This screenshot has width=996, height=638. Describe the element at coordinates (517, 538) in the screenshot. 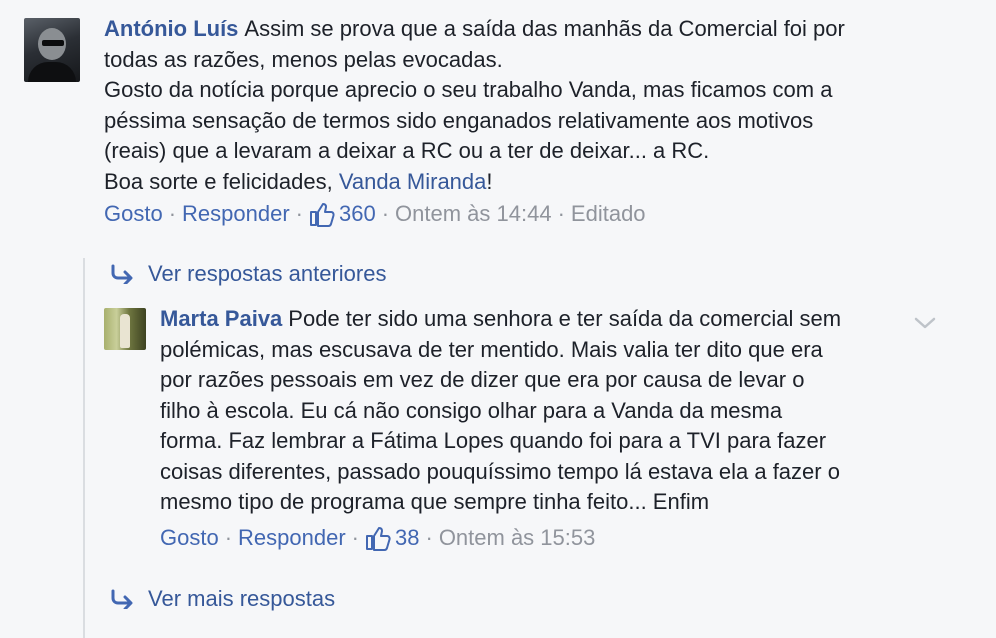

I see `timestamp: Ontem às 15:53` at that location.